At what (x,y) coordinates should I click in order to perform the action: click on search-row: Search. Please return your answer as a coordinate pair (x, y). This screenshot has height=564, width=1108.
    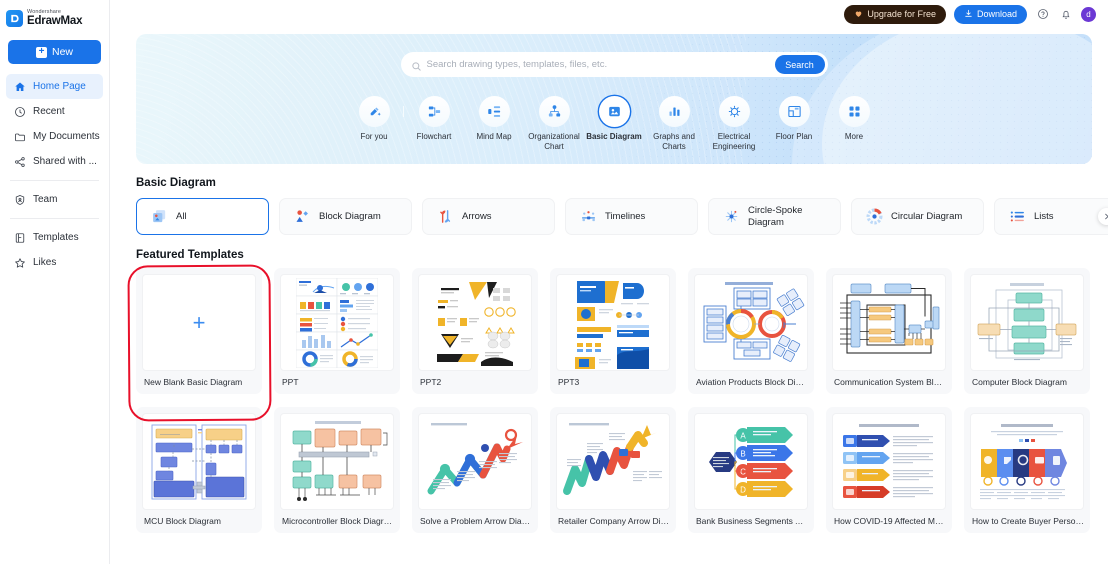
    Looking at the image, I should click on (614, 64).